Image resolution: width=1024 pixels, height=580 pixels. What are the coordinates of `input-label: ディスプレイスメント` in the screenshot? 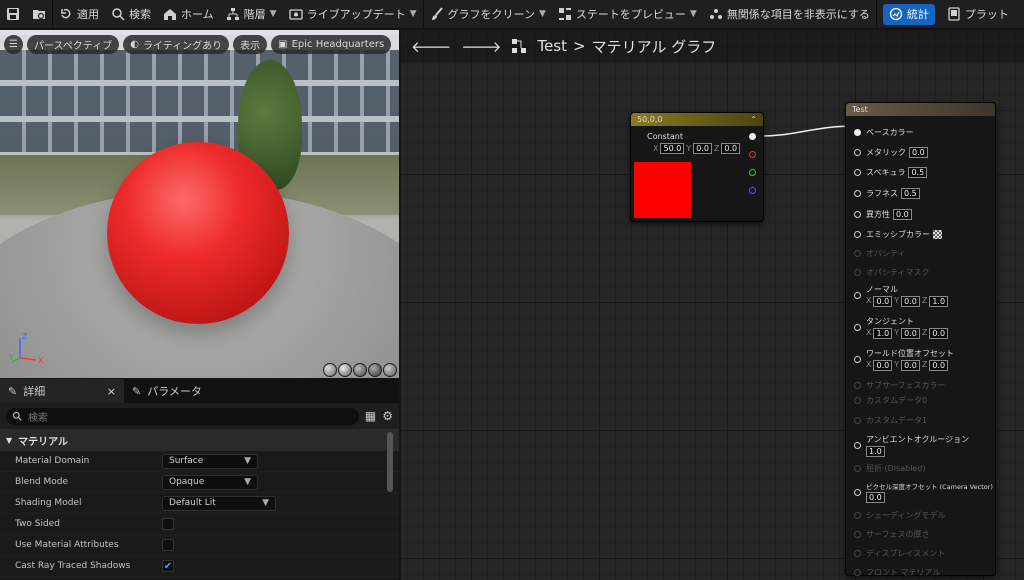 It's located at (906, 553).